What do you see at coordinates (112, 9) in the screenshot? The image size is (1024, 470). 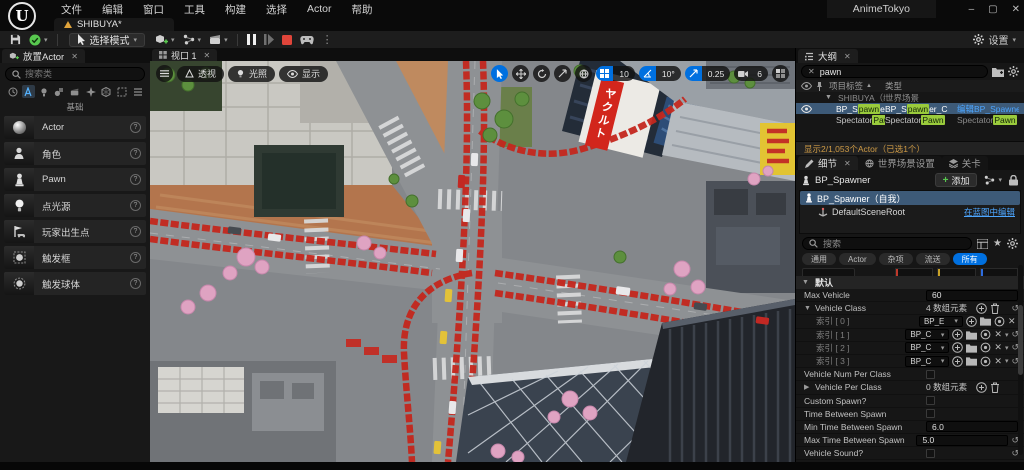 I see `menu-edit: 编辑` at bounding box center [112, 9].